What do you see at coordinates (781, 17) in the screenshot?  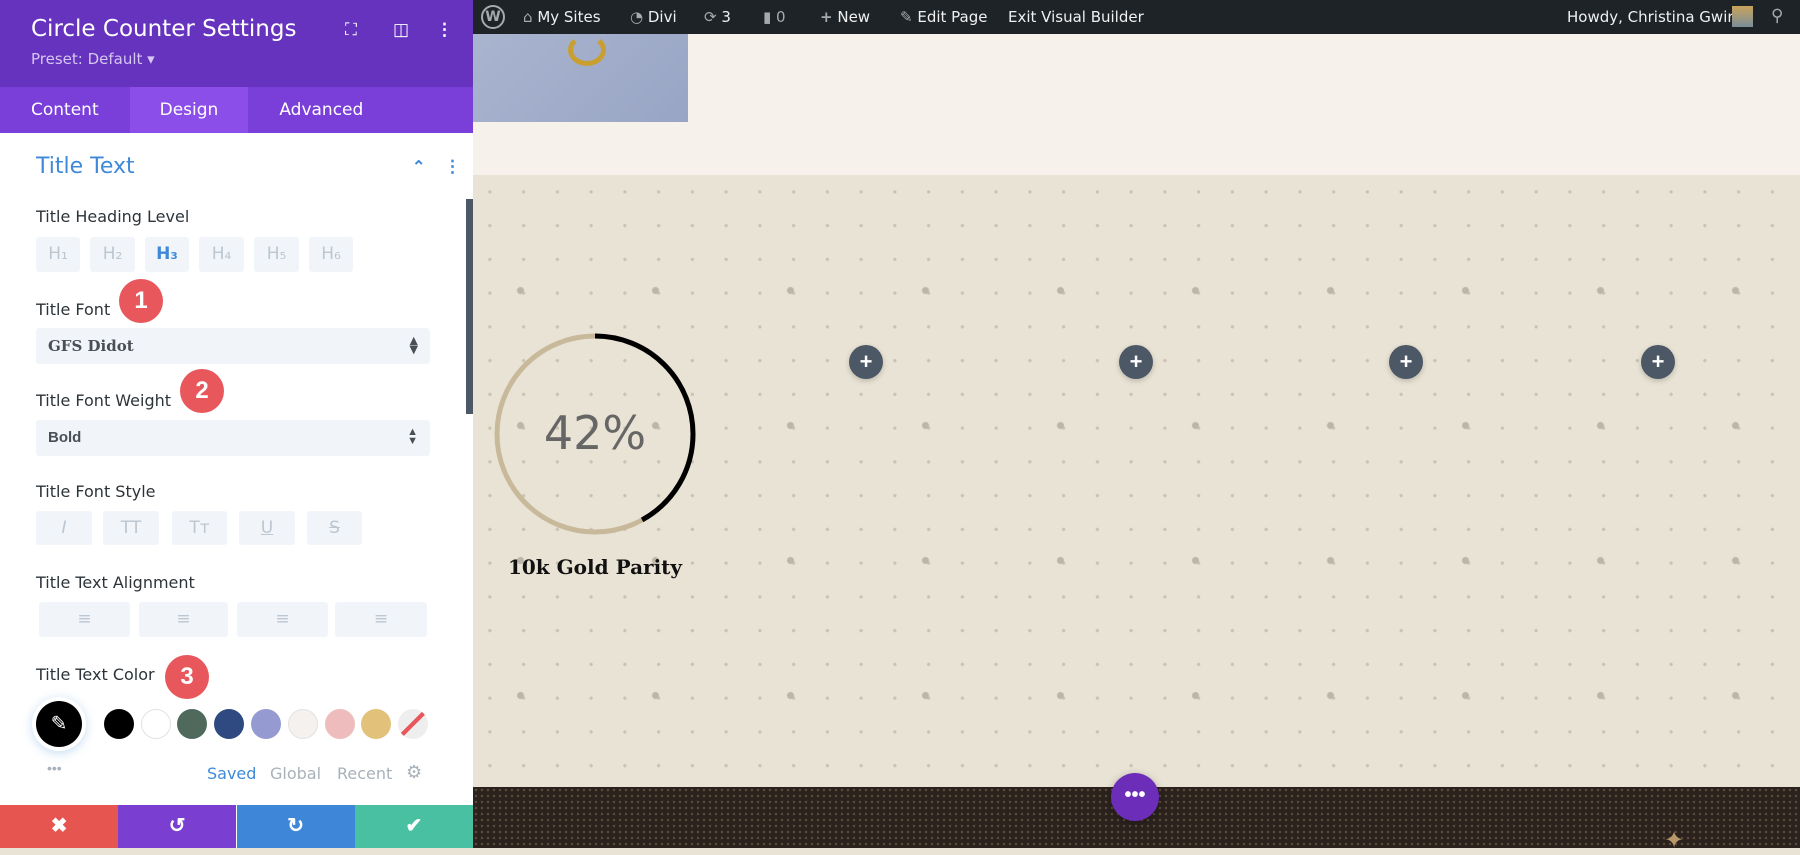 I see `comments-count: 0` at bounding box center [781, 17].